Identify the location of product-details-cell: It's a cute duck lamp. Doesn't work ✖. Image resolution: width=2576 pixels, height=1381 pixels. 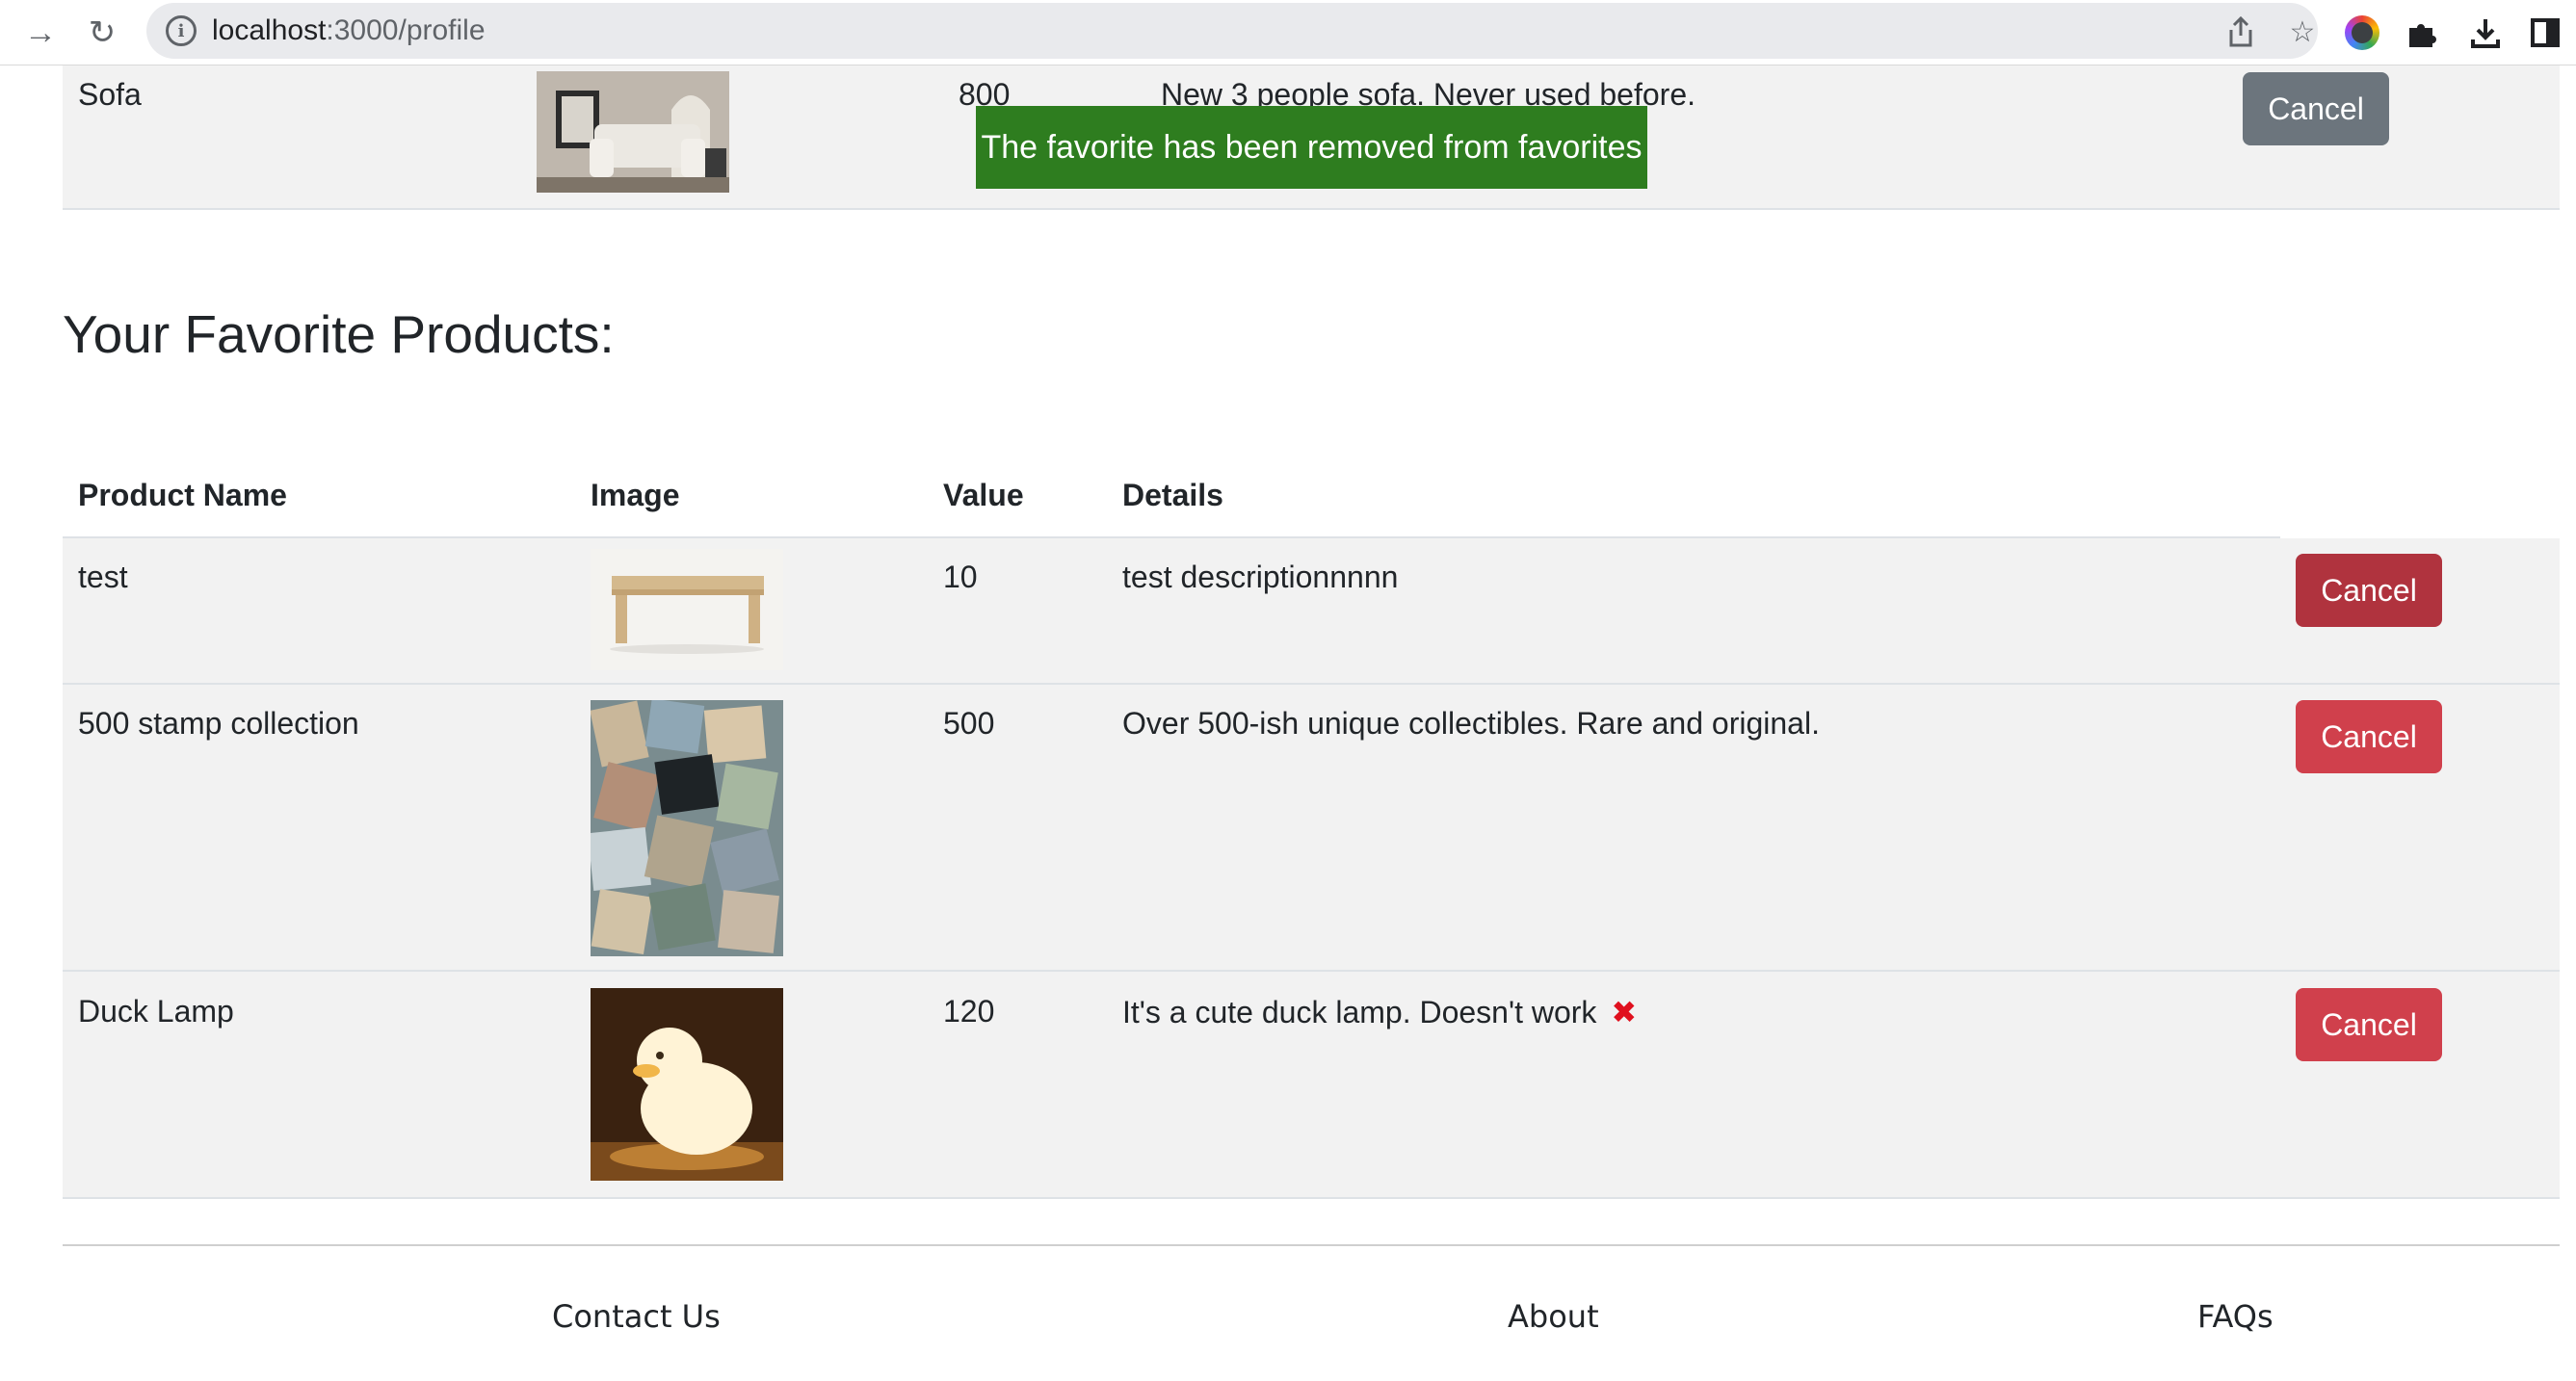
(1380, 1012).